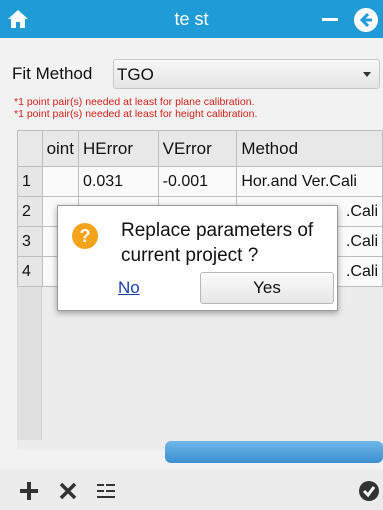 The width and height of the screenshot is (383, 510). Describe the element at coordinates (30, 181) in the screenshot. I see `row-index: 1` at that location.